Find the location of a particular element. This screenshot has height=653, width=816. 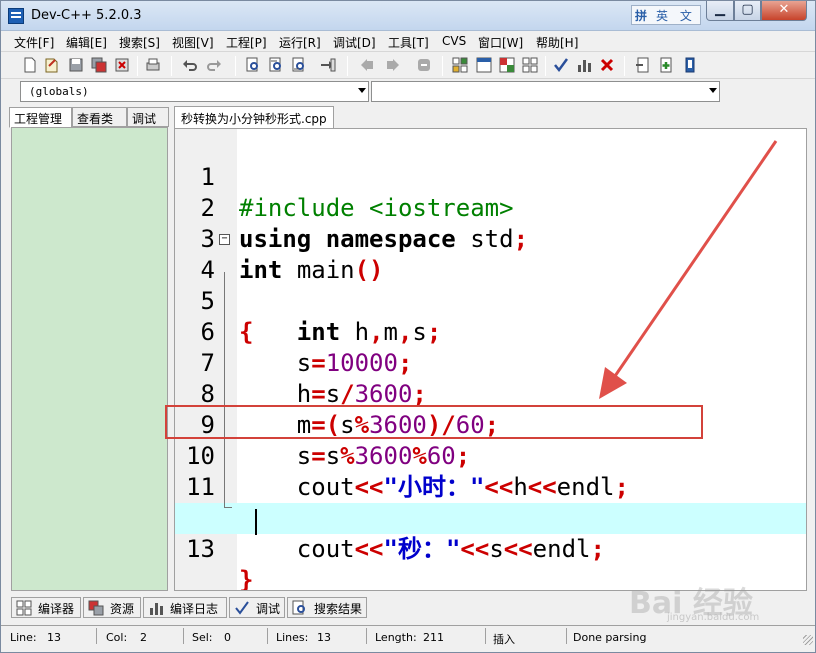

class-browser-bar: (globals) is located at coordinates (408, 92).